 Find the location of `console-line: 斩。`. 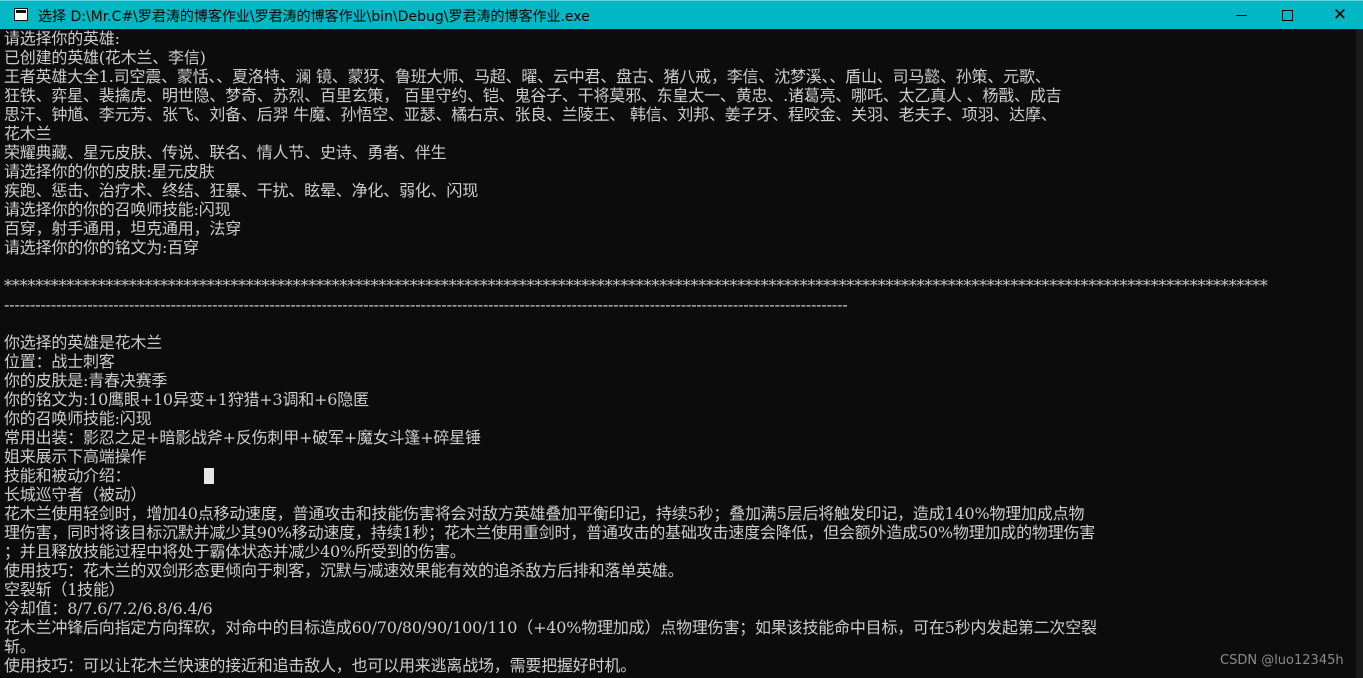

console-line: 斩。 is located at coordinates (20, 646).